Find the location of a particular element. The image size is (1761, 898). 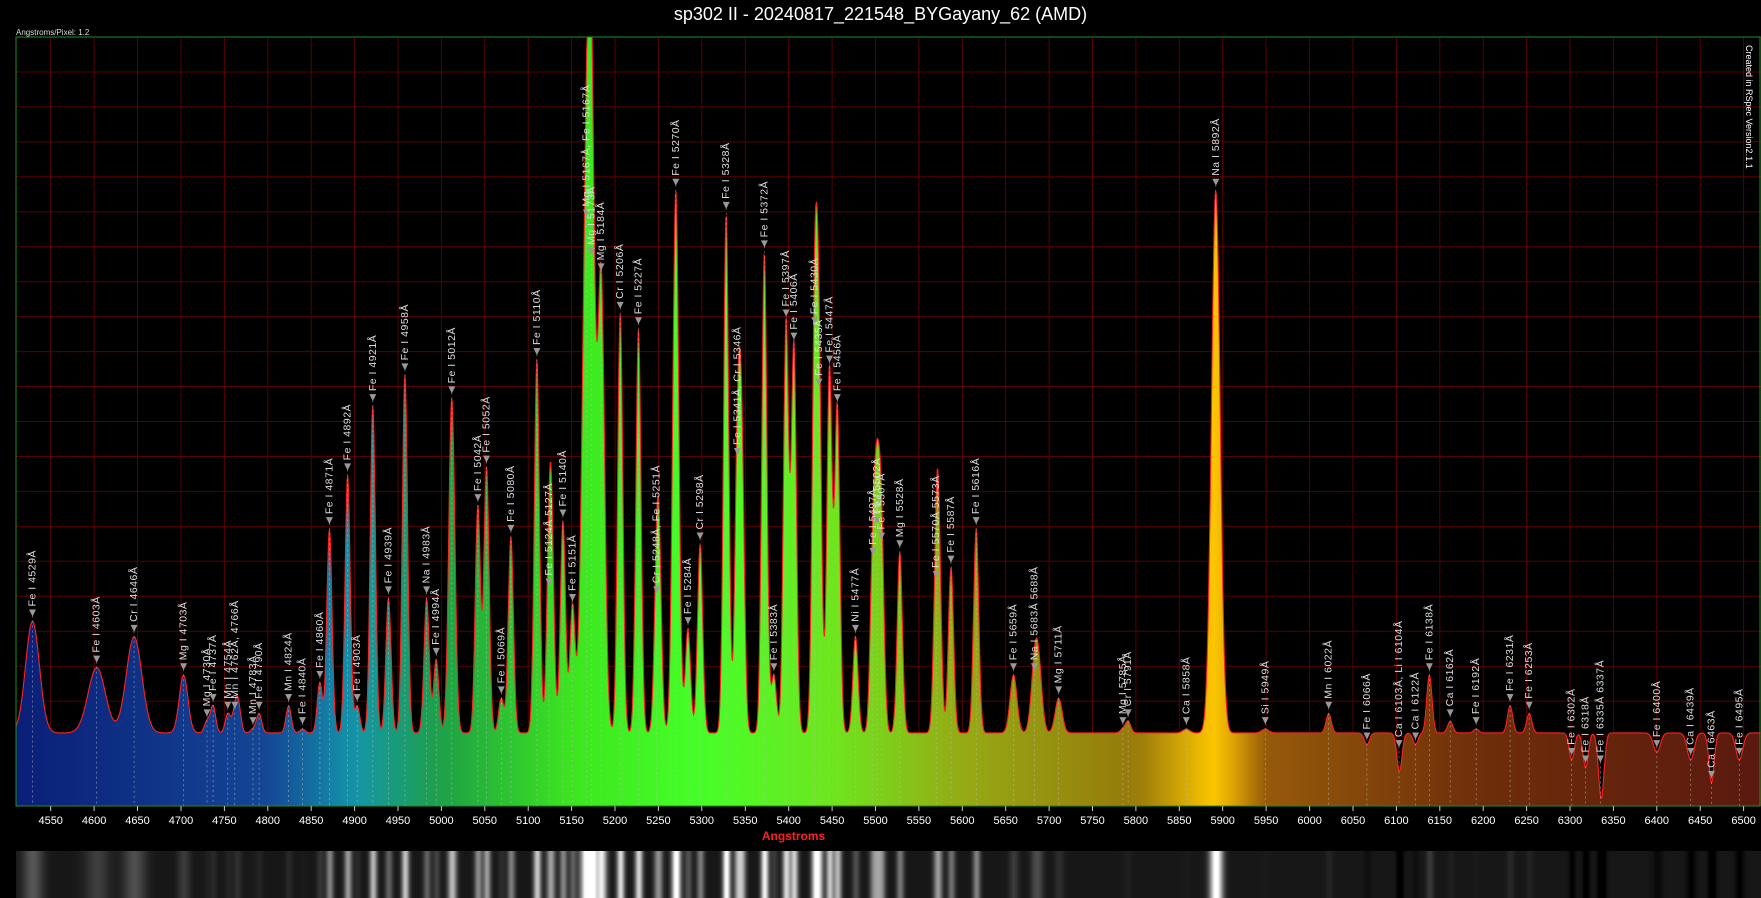

line-label: Fe I 6302Å is located at coordinates (1571, 716).